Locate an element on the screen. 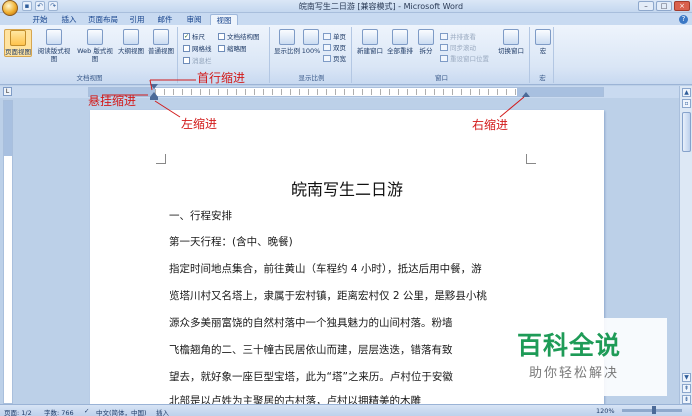 Image resolution: width=692 pixels, height=416 pixels. doc-line-1: 一、行程安排 is located at coordinates (200, 216).